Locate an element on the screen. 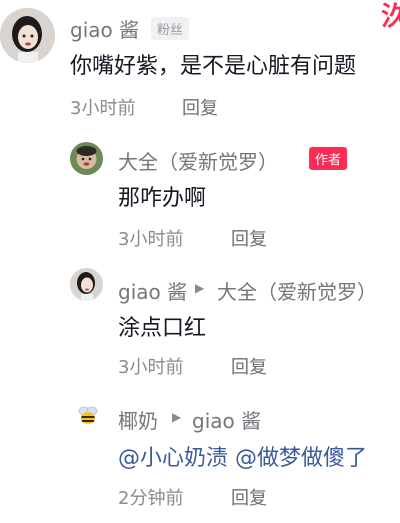 Image resolution: width=400 pixels, height=523 pixels. avatar-daquan-image is located at coordinates (86, 158).